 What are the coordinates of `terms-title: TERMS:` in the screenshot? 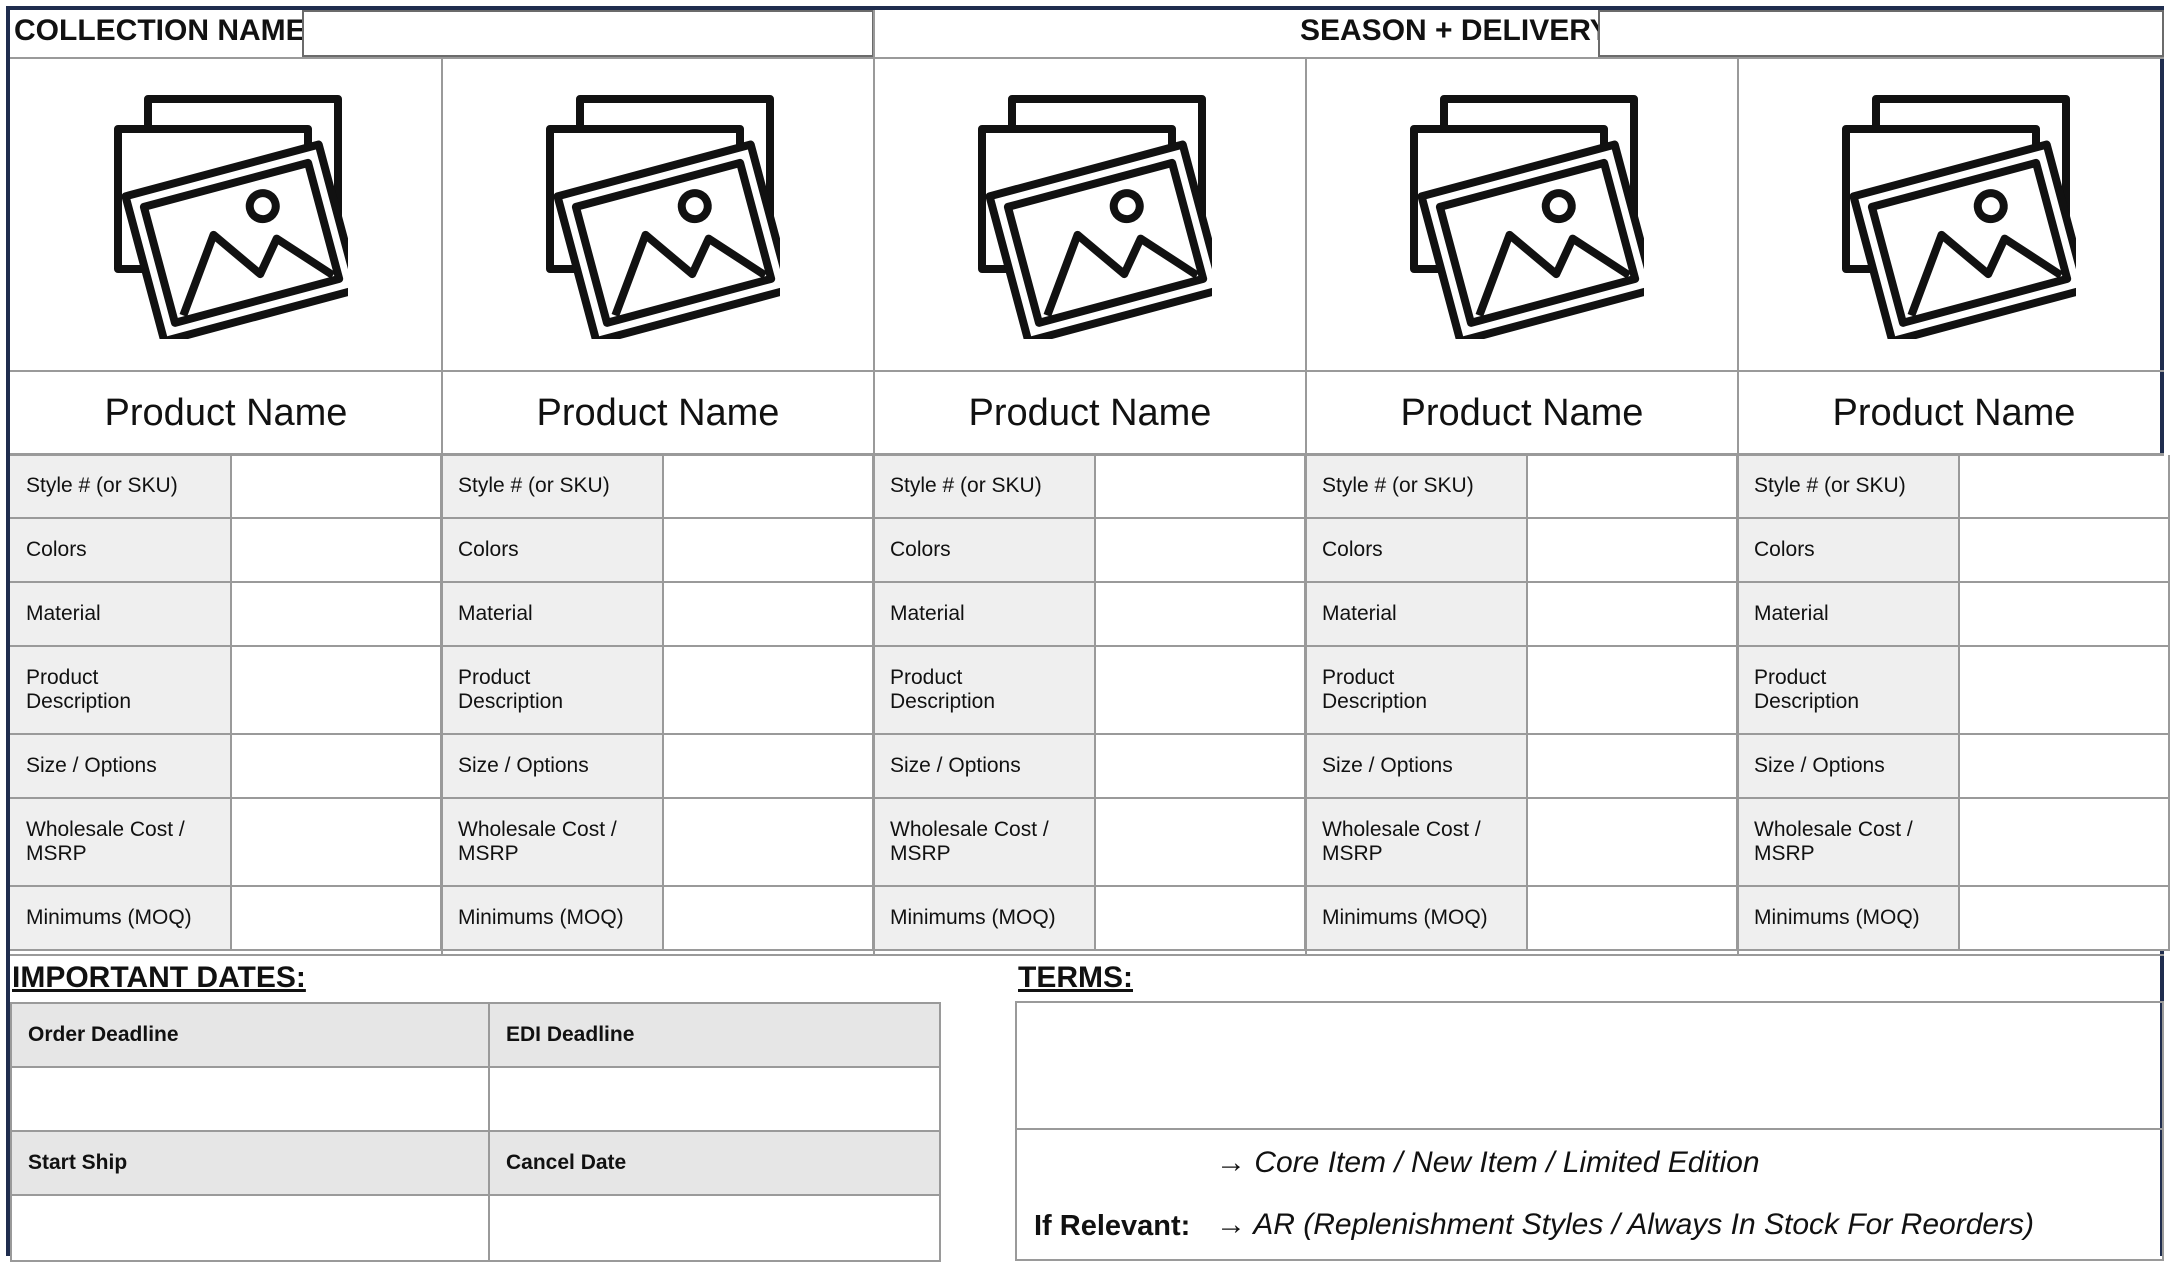 It's located at (1075, 977).